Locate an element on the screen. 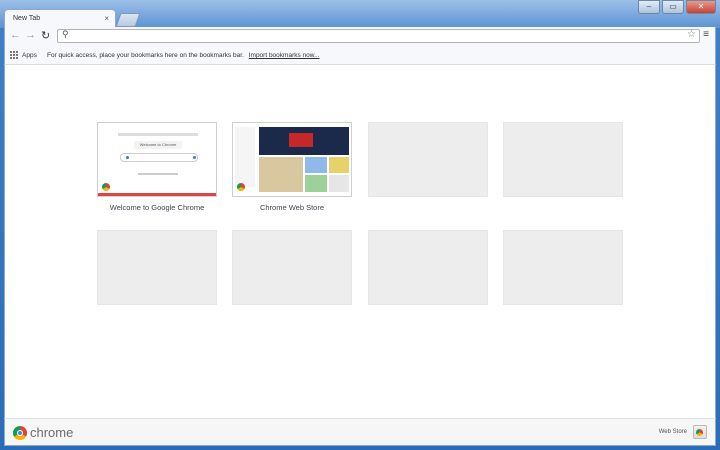 The height and width of the screenshot is (450, 720). ntp-footer: chrome Web Store is located at coordinates (360, 432).